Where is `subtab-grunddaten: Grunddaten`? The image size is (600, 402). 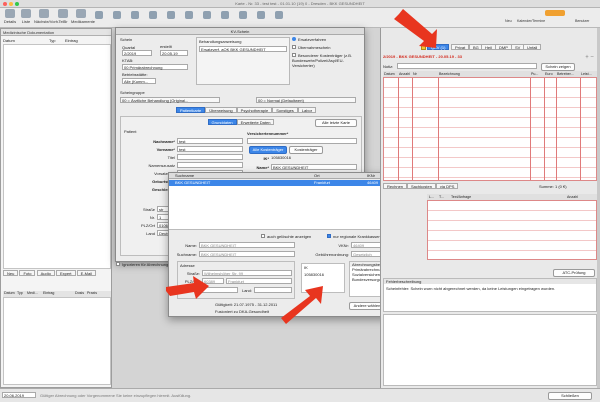 subtab-grunddaten: Grunddaten is located at coordinates (222, 122).